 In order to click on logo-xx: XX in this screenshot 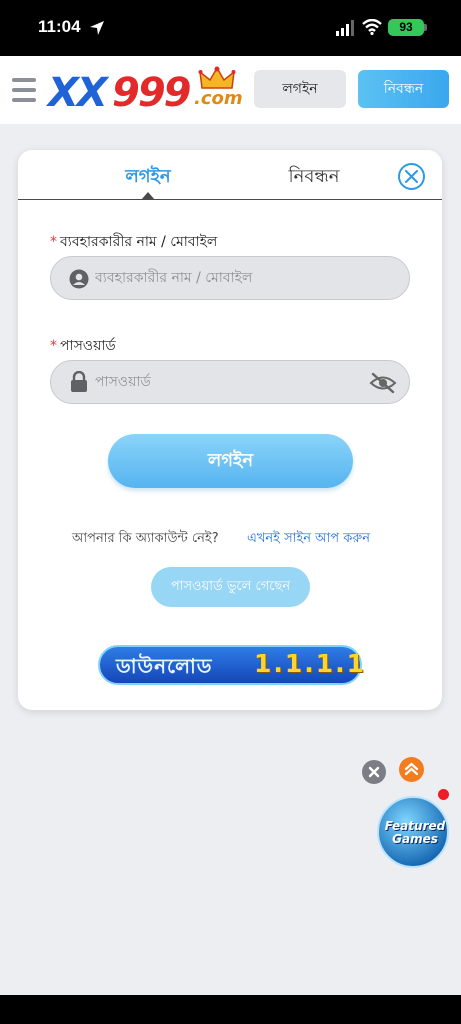, I will do `click(78, 93)`.